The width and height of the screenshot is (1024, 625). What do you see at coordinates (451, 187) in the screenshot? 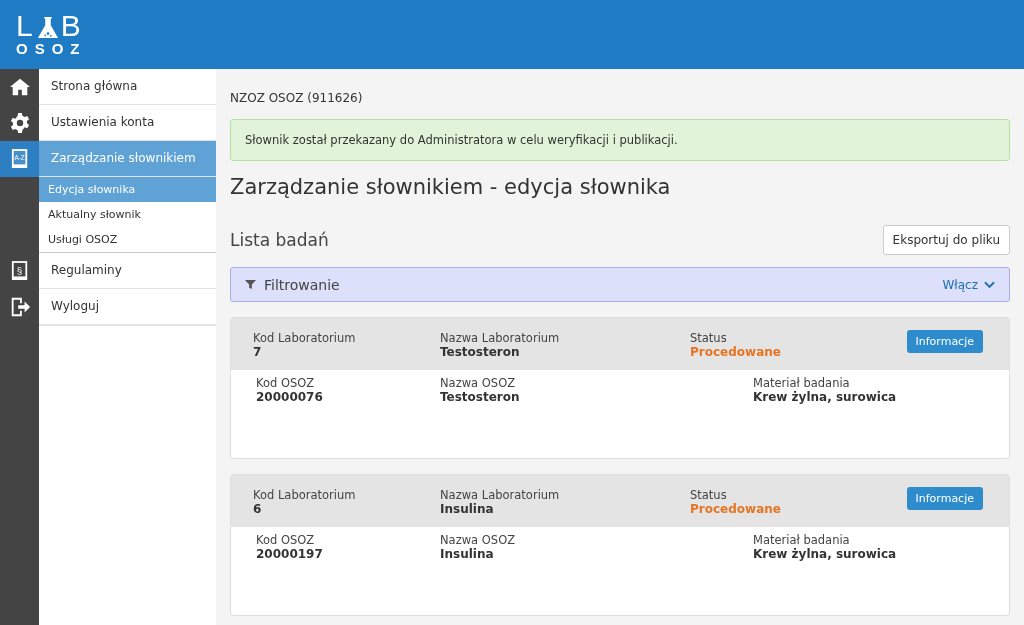
I see `page-title: Zarządzanie słownikiem - edycja słownika` at bounding box center [451, 187].